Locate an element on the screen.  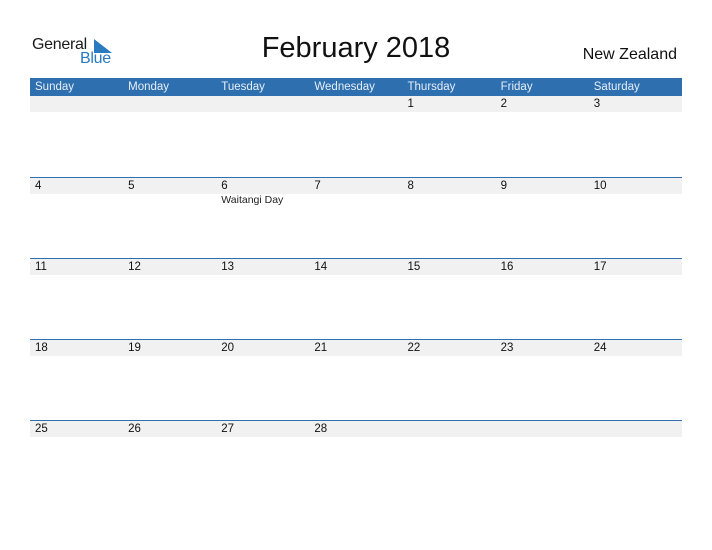
weekday-monday: Monday is located at coordinates (149, 87).